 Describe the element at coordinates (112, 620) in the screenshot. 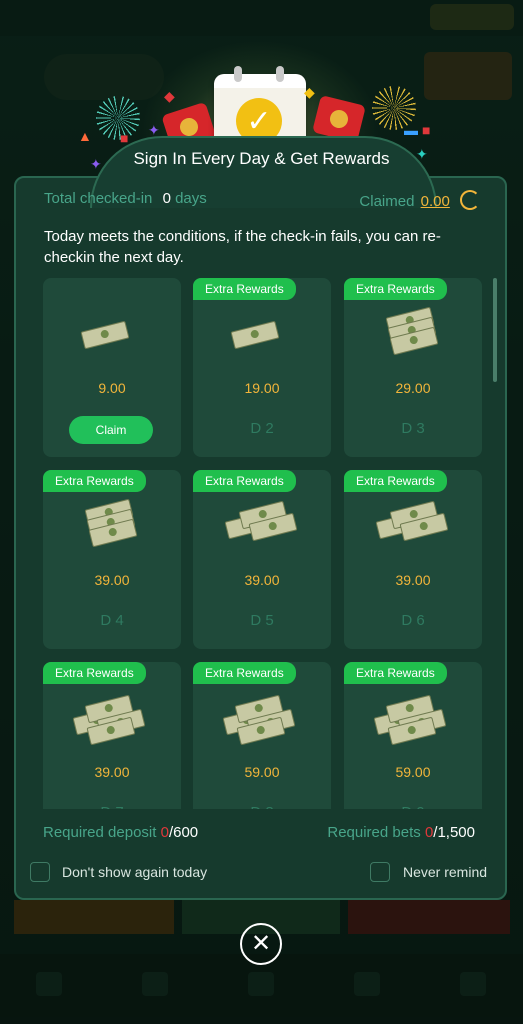

I see `day-label: D 4` at that location.